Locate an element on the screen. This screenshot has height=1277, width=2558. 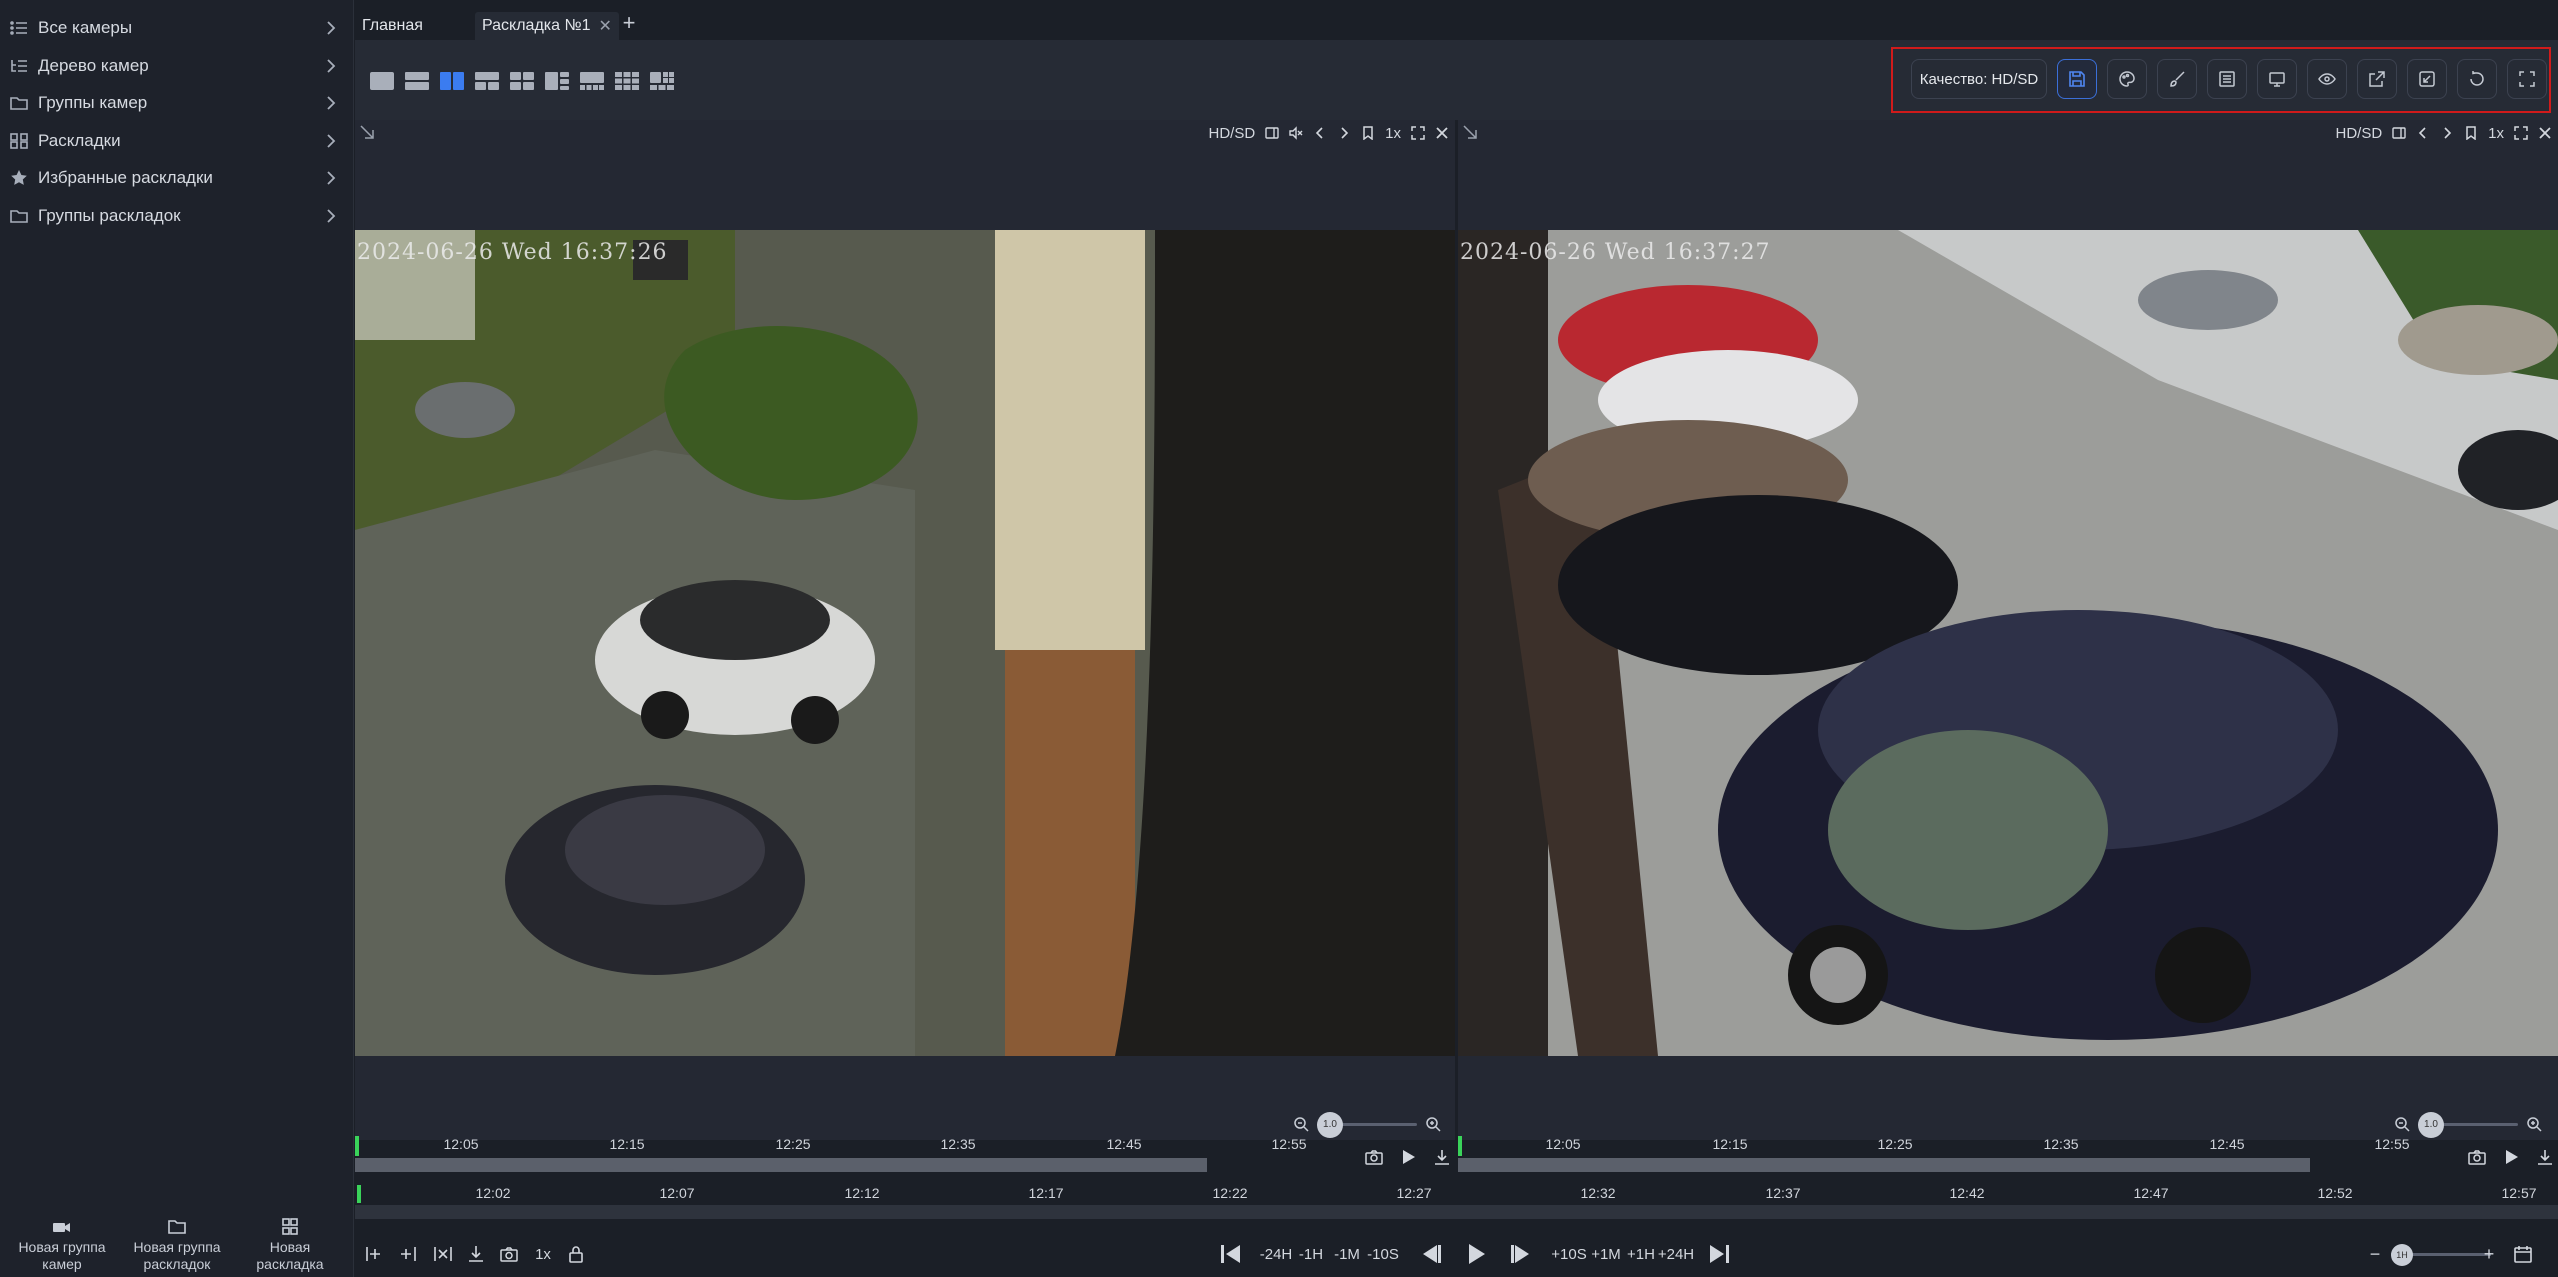
jump-back-24h-button: -24H is located at coordinates (1276, 1254).